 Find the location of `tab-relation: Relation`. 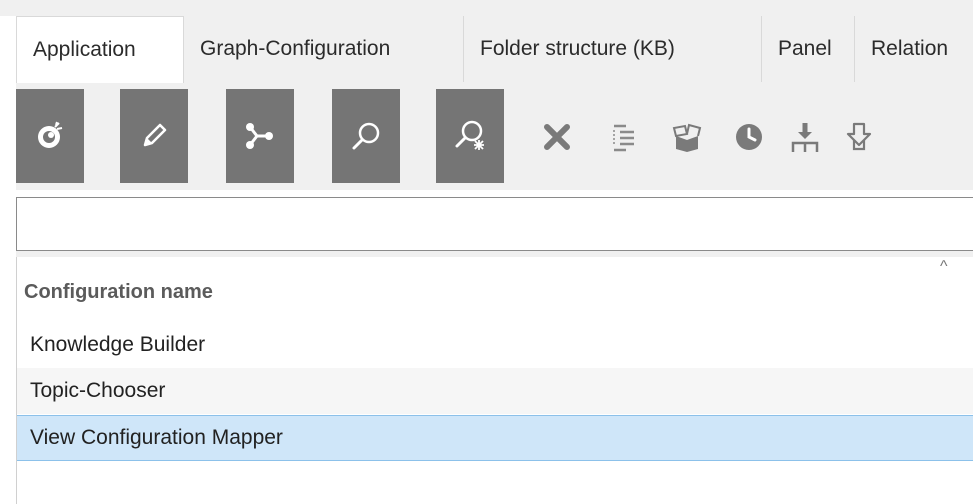

tab-relation: Relation is located at coordinates (914, 49).